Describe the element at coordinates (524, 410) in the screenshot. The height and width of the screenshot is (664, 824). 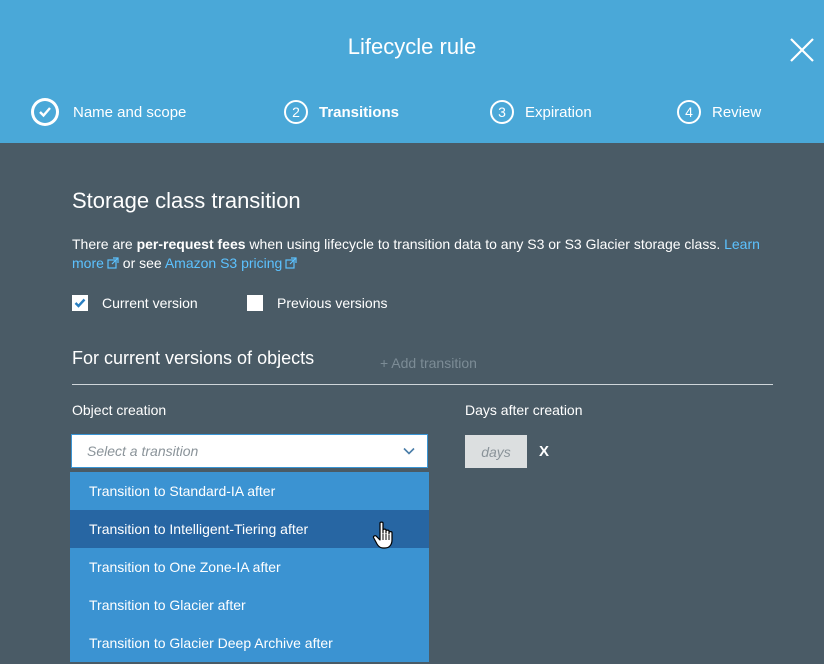
I see `days-after-creation-label: Days after creation` at that location.